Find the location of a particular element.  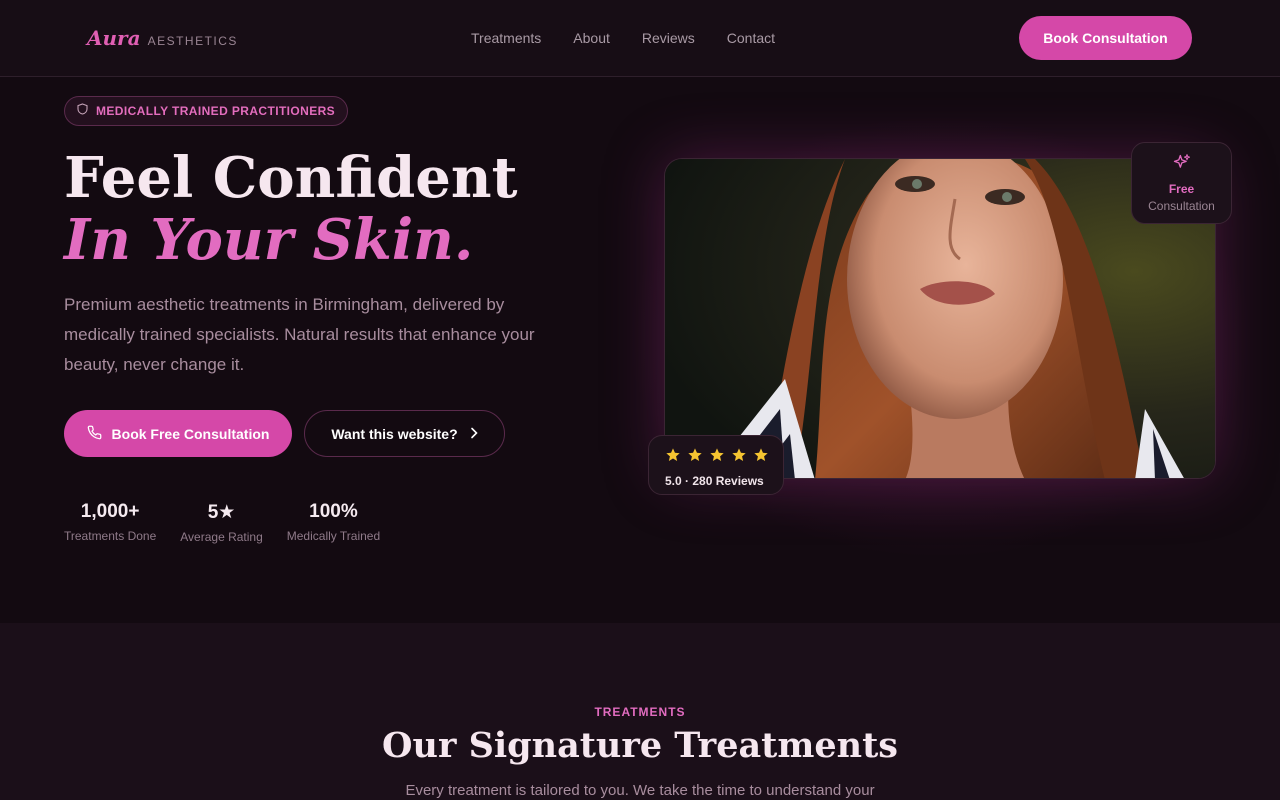

nav-link-reviews: Reviews is located at coordinates (668, 38).